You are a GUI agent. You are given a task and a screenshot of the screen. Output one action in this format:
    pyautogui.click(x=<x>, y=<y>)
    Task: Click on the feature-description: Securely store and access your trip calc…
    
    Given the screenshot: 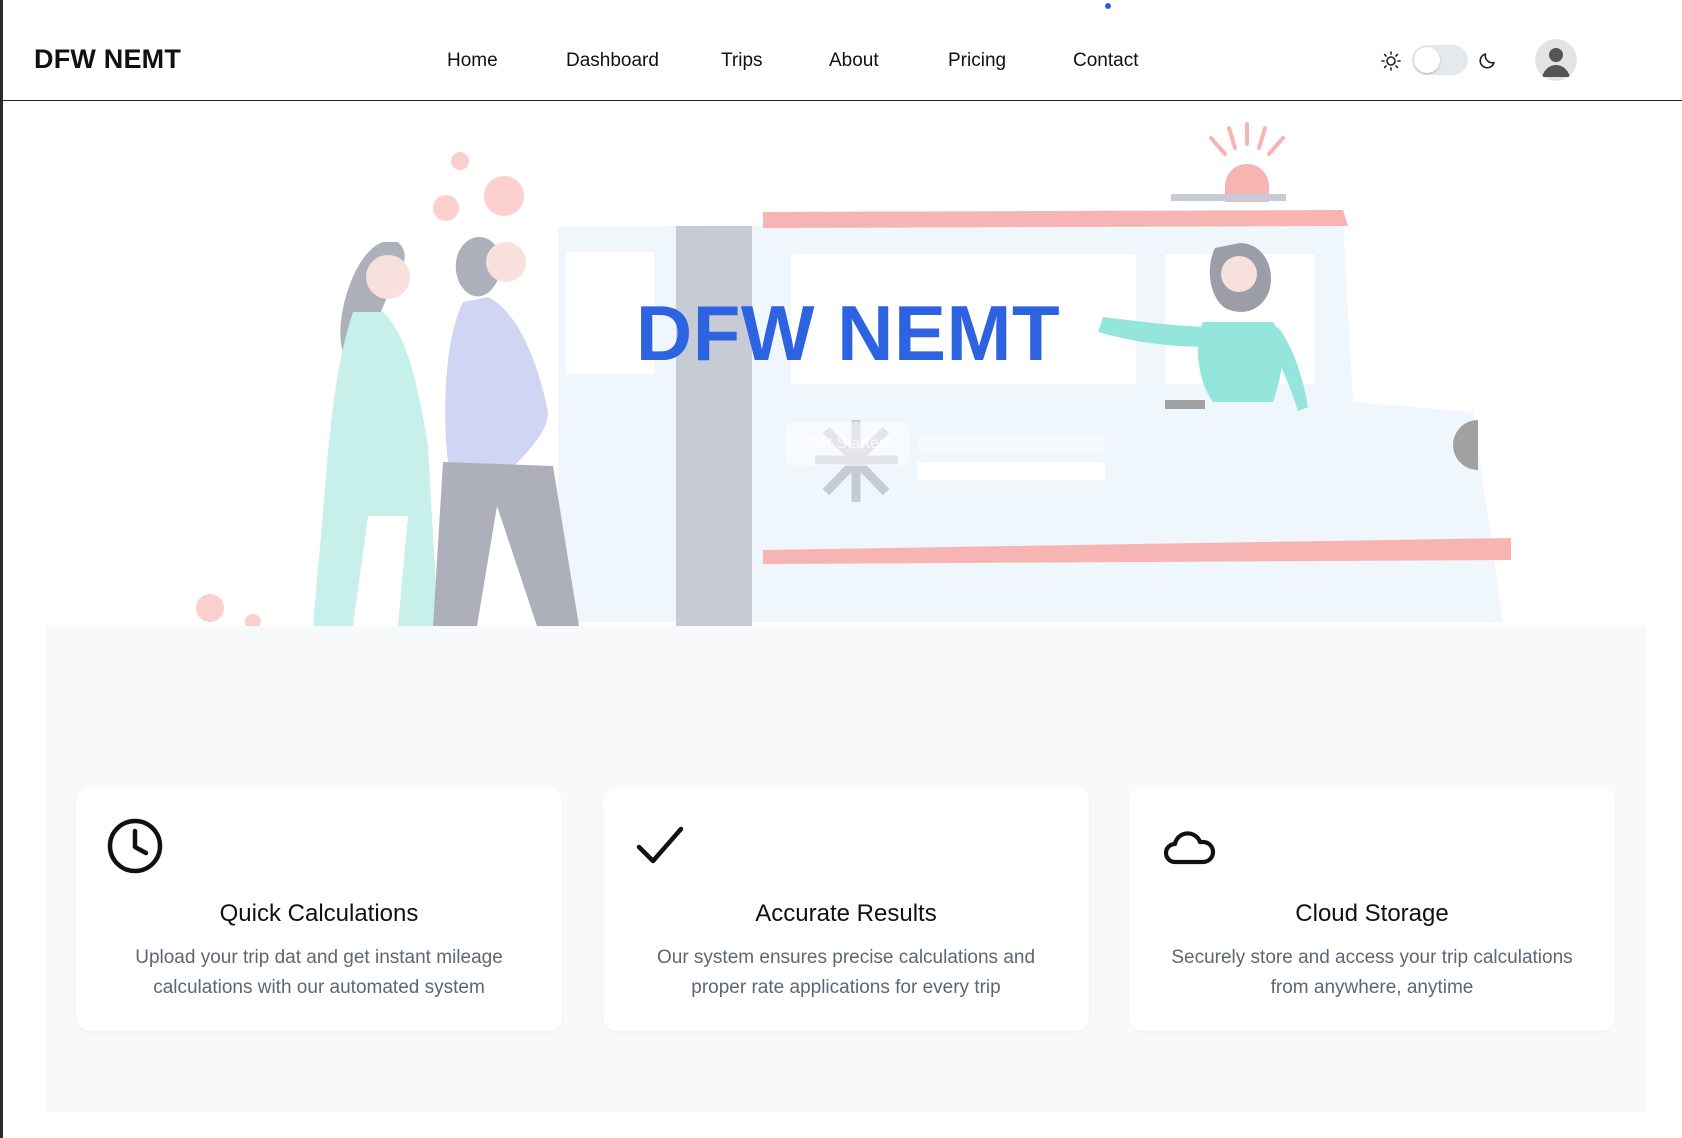 What is the action you would take?
    pyautogui.click(x=1372, y=972)
    